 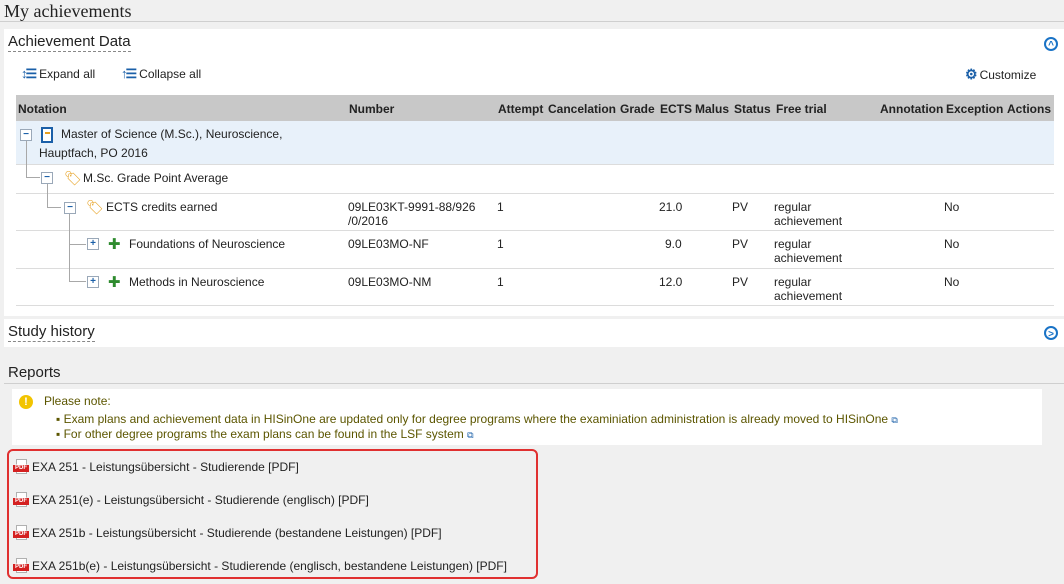 I want to click on col-exception: Exception, so click(x=974, y=109).